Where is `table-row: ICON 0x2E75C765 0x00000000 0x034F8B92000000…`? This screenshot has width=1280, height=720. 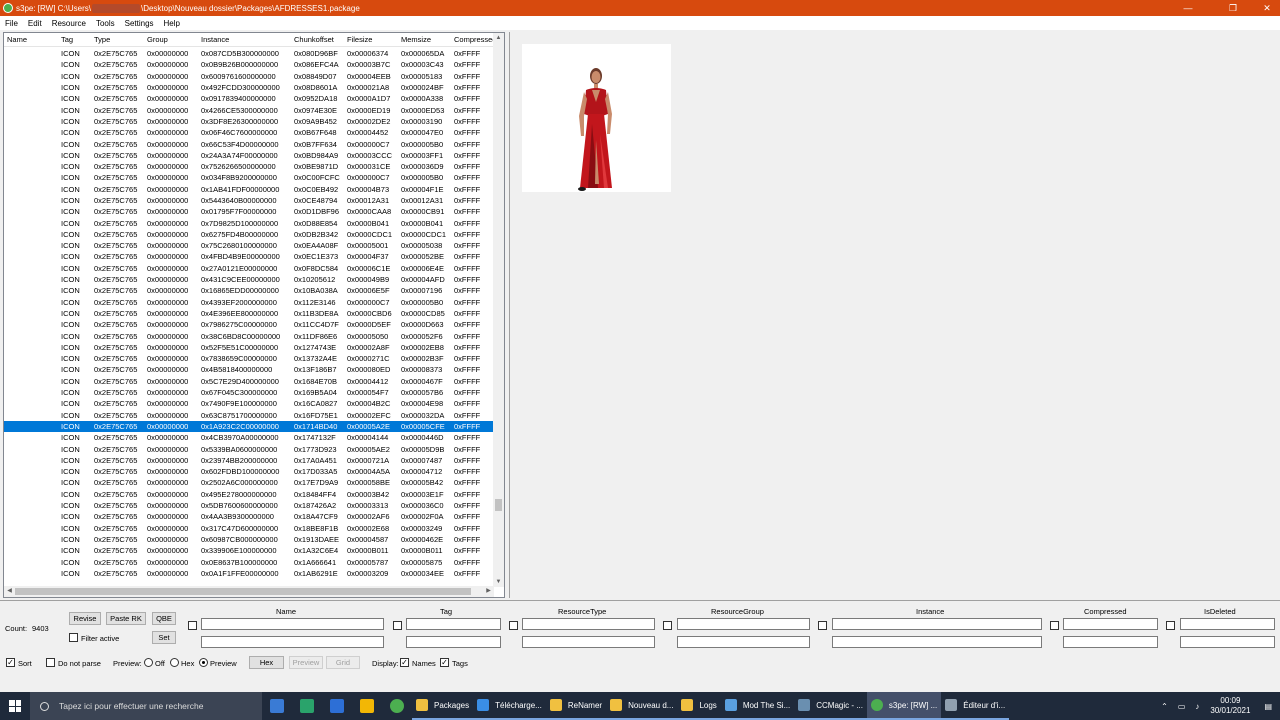
table-row: ICON 0x2E75C765 0x00000000 0x034F8B92000000… is located at coordinates (249, 177).